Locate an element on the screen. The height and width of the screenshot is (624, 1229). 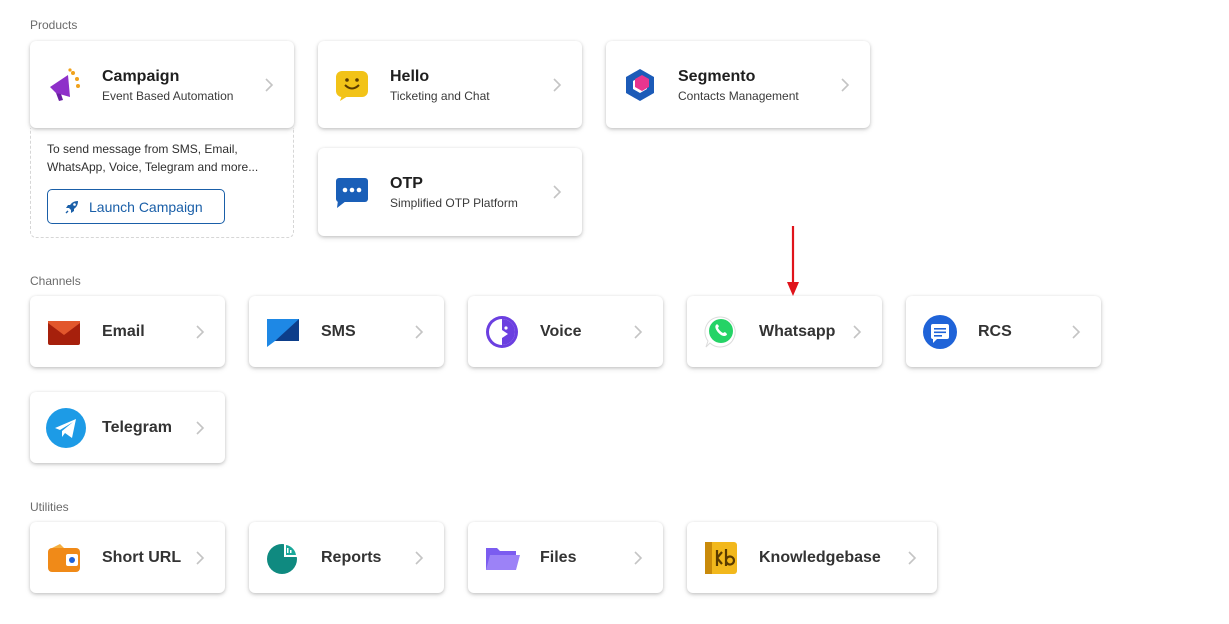
utility-card-knowledgebase: Knowledgebase is located at coordinates (812, 557).